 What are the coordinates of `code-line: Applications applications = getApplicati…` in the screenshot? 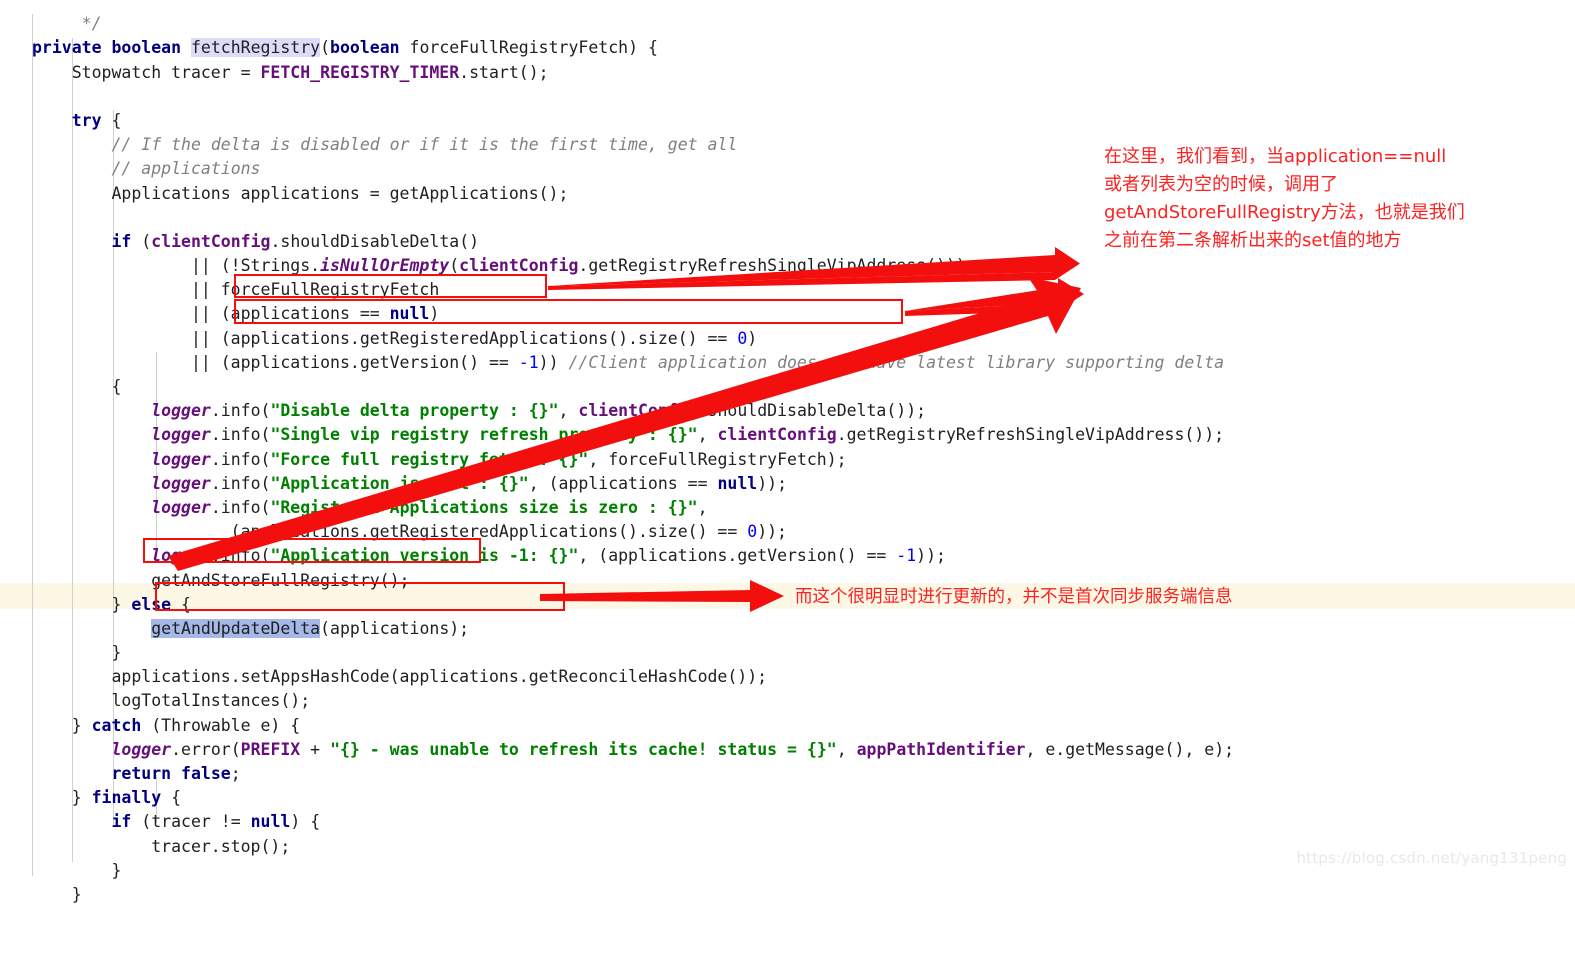 It's located at (787, 194).